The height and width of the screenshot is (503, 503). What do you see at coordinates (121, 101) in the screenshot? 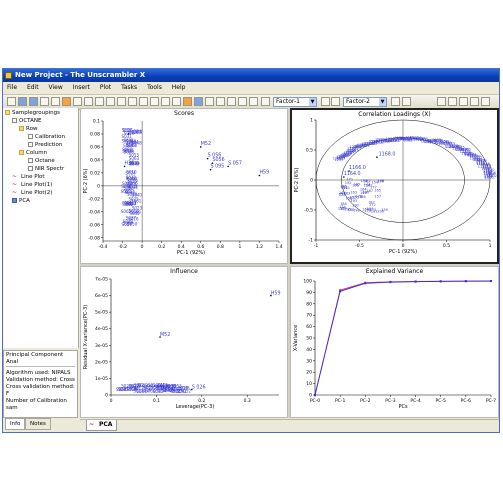
I see `zoom-in-icon` at bounding box center [121, 101].